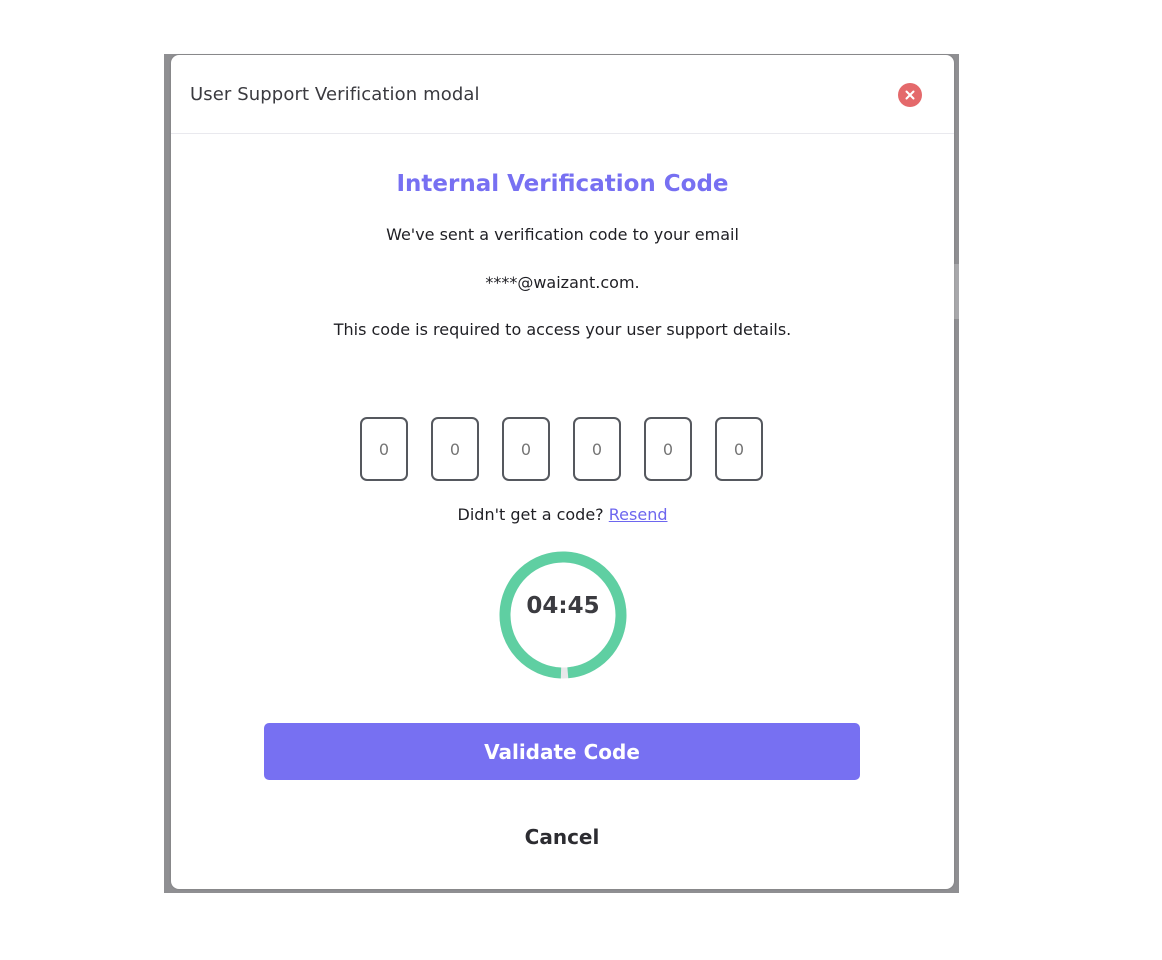 The height and width of the screenshot is (960, 1162). I want to click on validate-code-button: Validate Code, so click(562, 751).